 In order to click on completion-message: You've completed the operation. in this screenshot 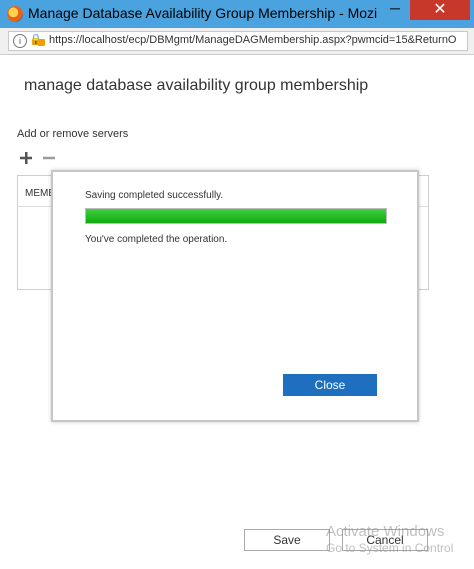, I will do `click(156, 239)`.